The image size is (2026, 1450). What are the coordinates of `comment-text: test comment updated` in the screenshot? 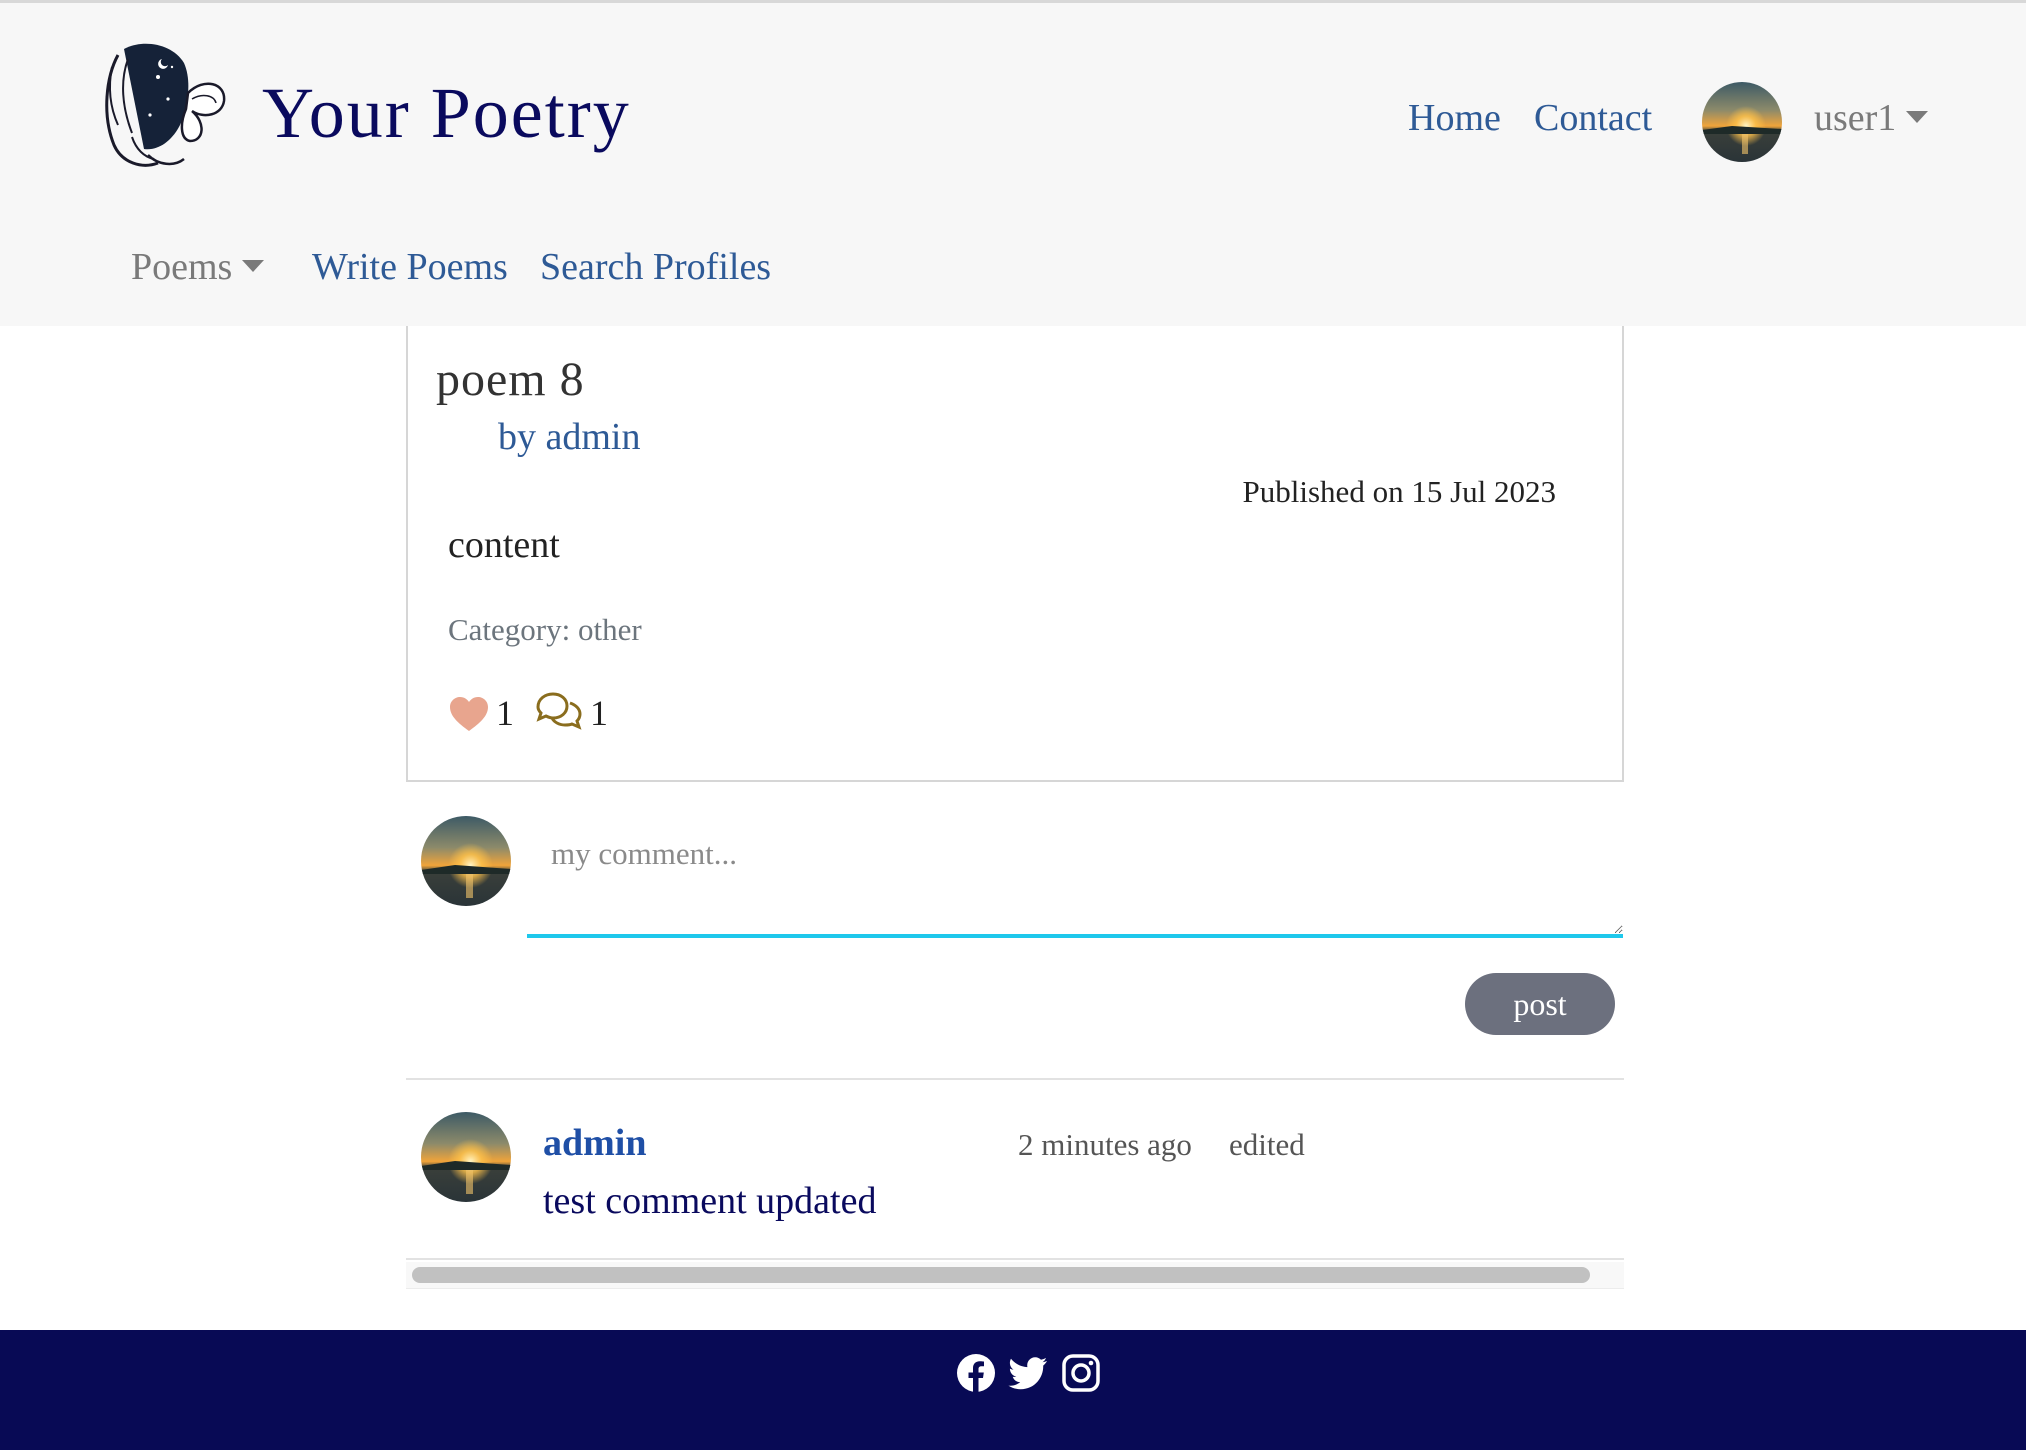 It's located at (710, 1201).